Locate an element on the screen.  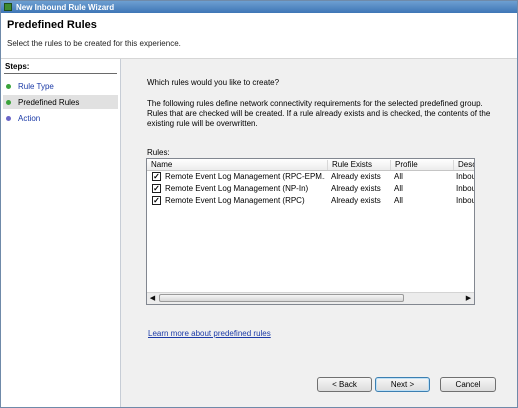
firewall-app-icon is located at coordinates (8, 7).